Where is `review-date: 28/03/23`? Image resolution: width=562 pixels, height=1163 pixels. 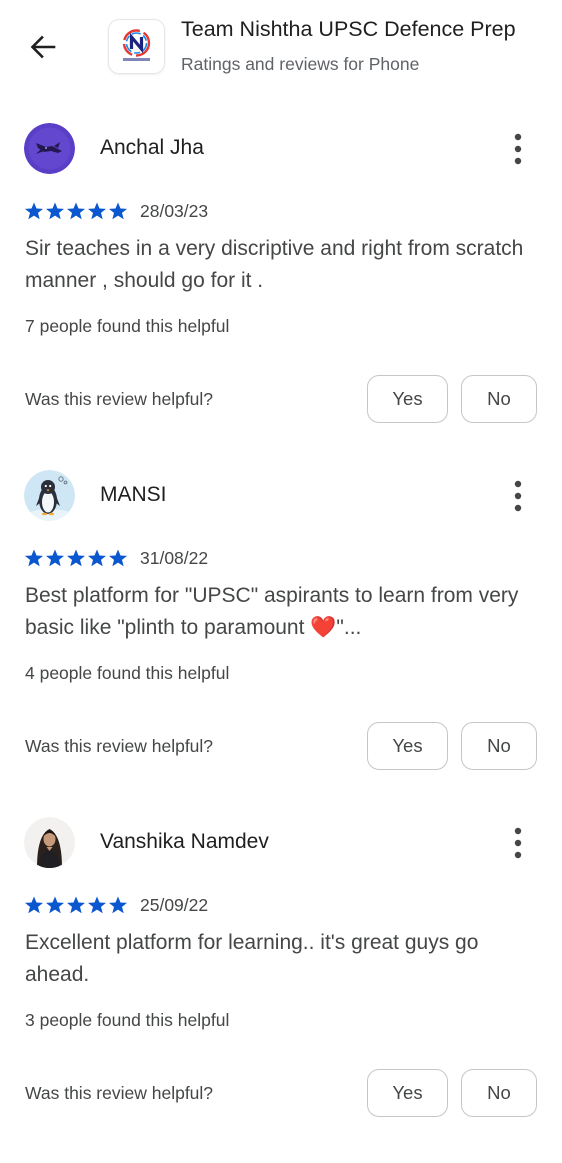
review-date: 28/03/23 is located at coordinates (174, 211).